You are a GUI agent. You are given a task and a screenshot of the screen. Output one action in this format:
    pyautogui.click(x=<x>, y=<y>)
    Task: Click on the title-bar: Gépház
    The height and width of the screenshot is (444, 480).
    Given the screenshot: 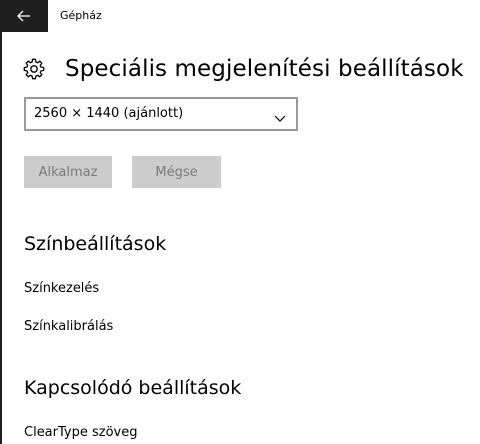 What is the action you would take?
    pyautogui.click(x=240, y=16)
    